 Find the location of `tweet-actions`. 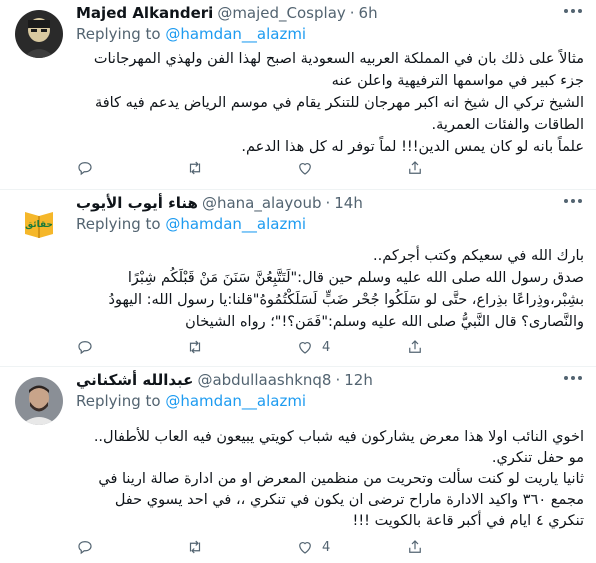

tweet-actions is located at coordinates (296, 168).